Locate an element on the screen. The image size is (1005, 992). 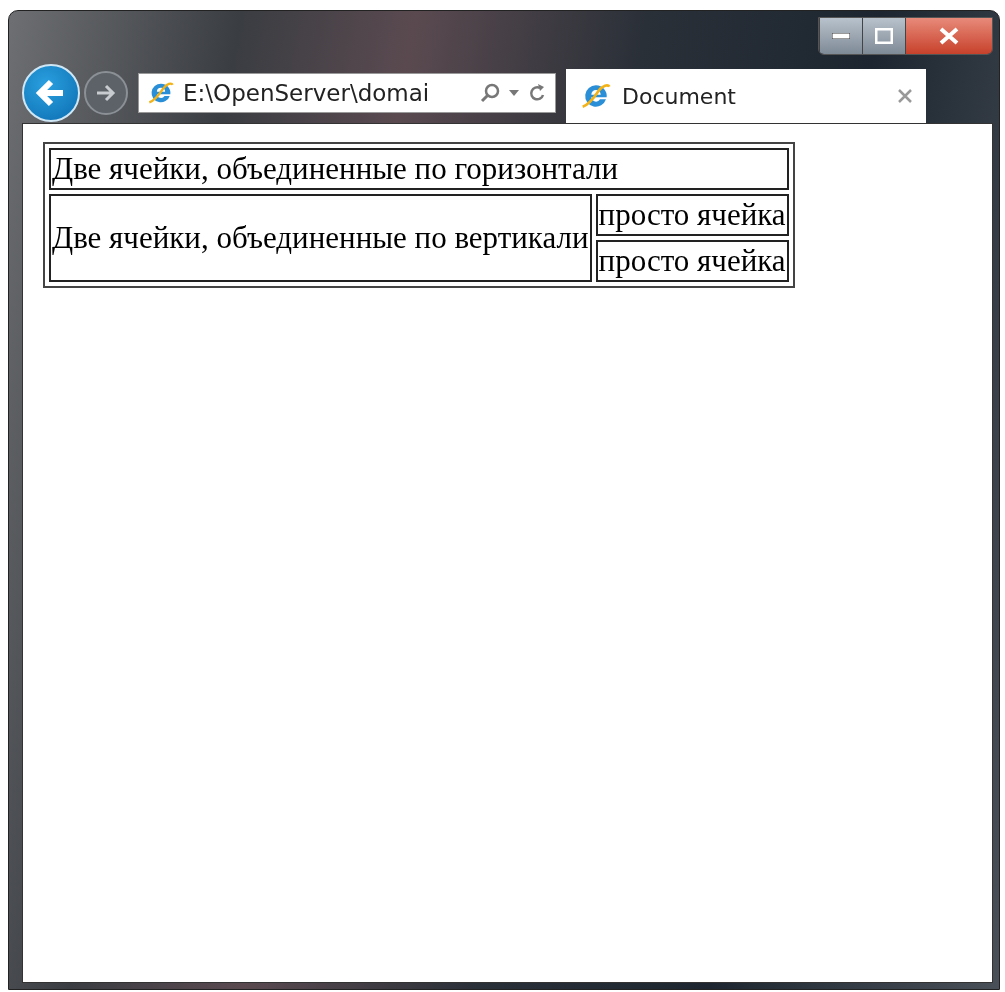
maximize-button is located at coordinates (883, 36).